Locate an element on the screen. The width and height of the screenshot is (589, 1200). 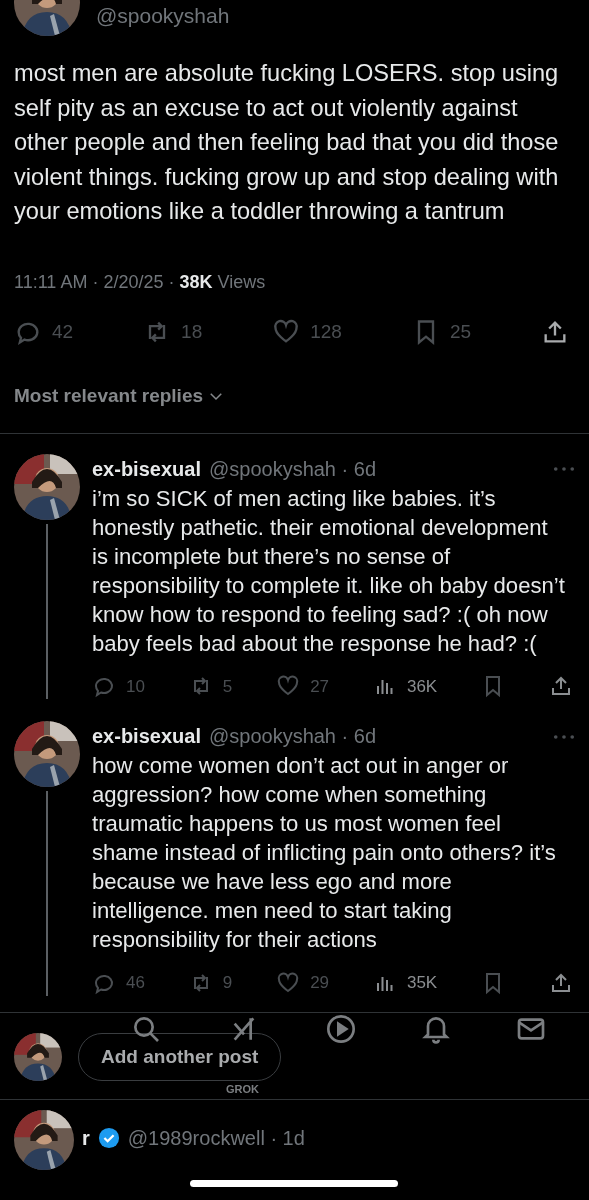
repost-button: 5 is located at coordinates (210, 686).